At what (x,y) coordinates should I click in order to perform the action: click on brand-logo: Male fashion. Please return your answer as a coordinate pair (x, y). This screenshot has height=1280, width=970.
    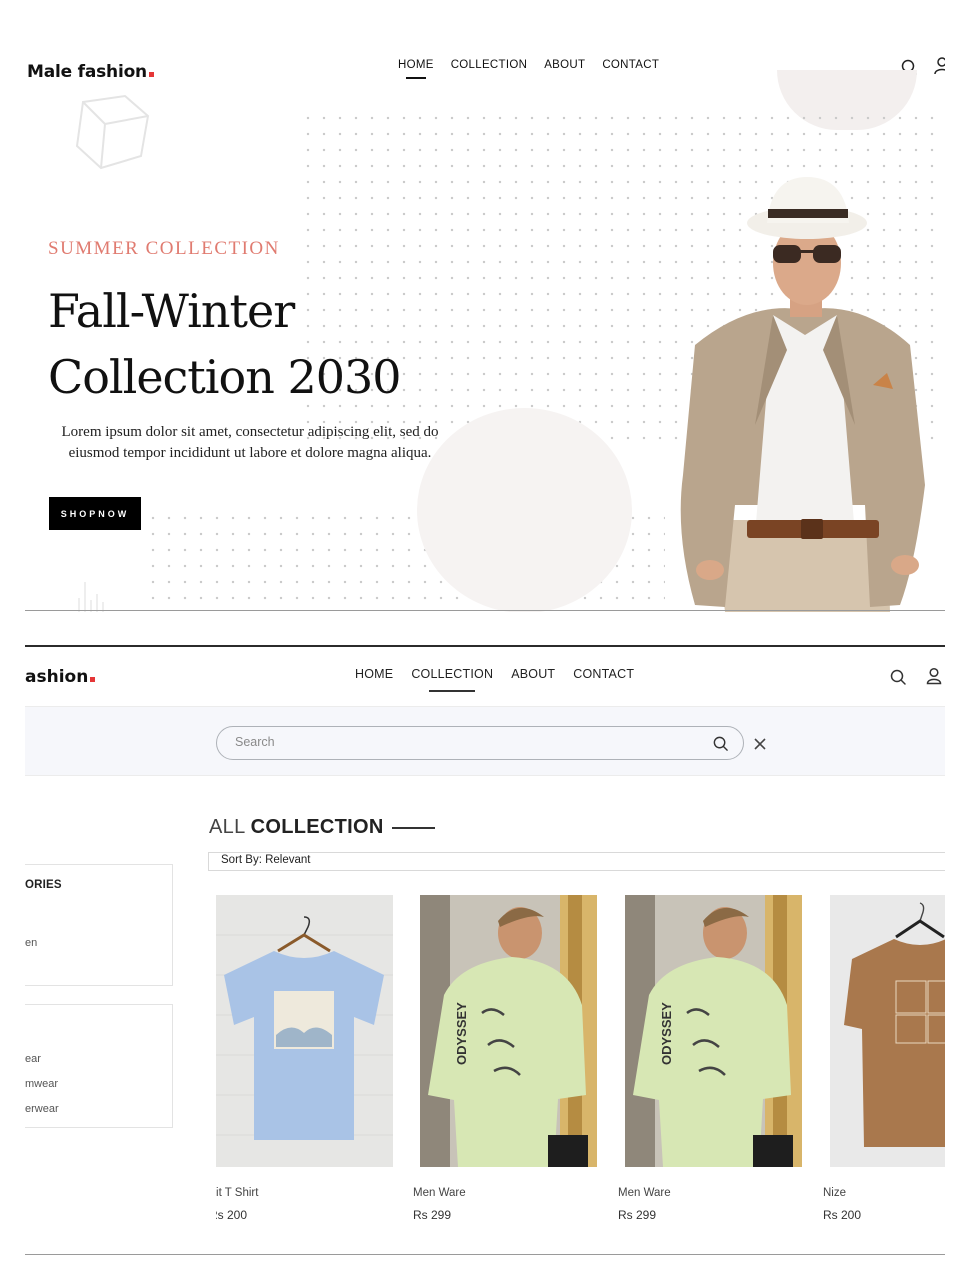
    Looking at the image, I should click on (90, 72).